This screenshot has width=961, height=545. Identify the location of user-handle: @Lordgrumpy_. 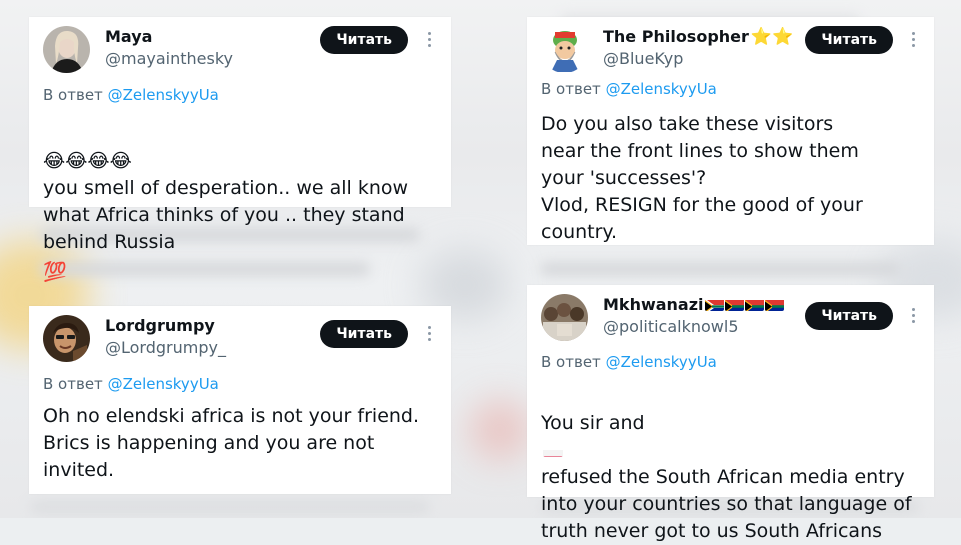
(165, 347).